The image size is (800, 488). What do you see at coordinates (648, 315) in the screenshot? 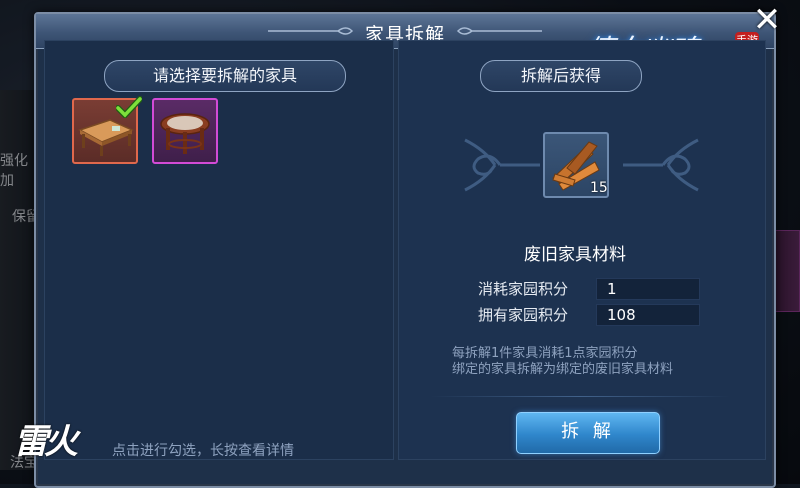
I see `owned-points-value: 108` at bounding box center [648, 315].